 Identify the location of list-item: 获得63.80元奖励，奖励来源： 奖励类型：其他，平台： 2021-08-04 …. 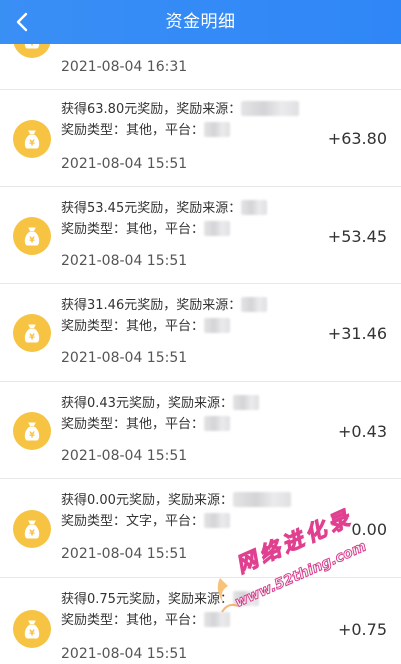
(200, 138).